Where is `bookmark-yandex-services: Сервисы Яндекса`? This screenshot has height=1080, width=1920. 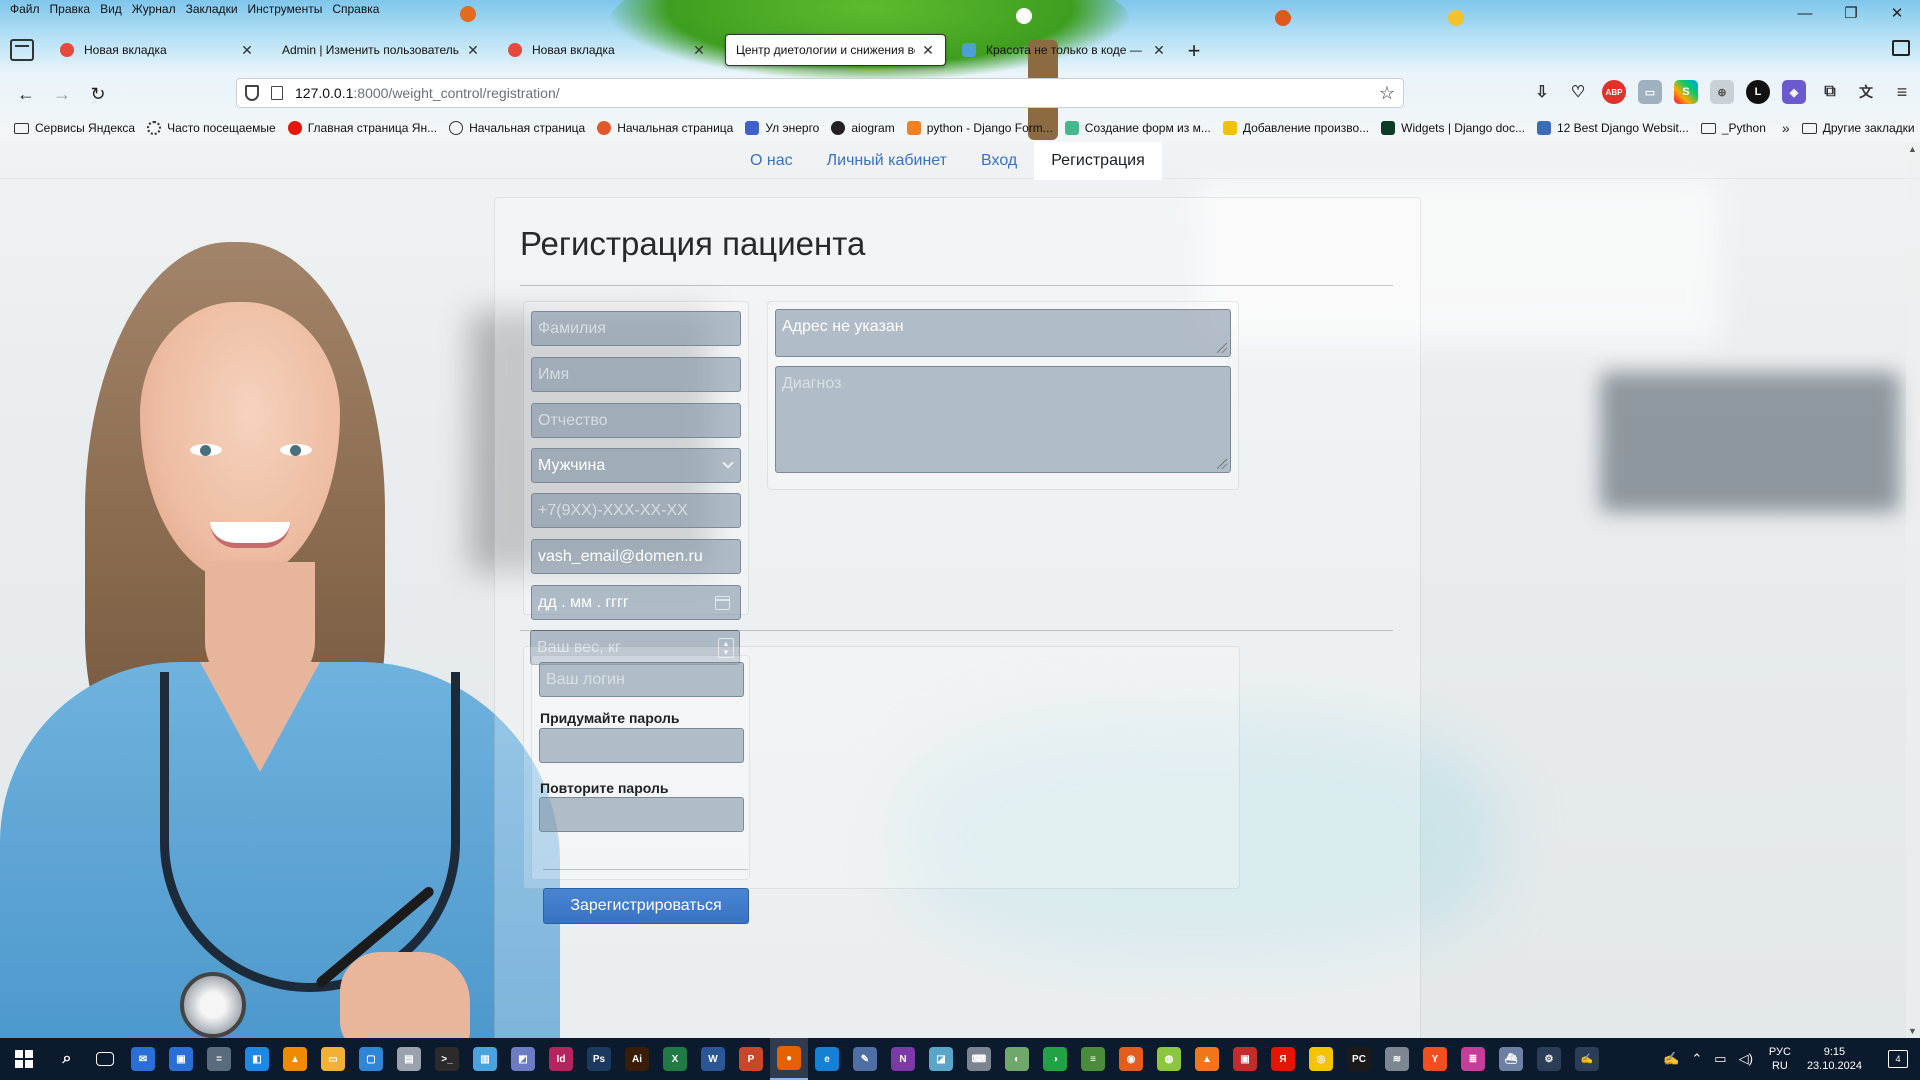
bookmark-yandex-services: Сервисы Яндекса is located at coordinates (74, 128).